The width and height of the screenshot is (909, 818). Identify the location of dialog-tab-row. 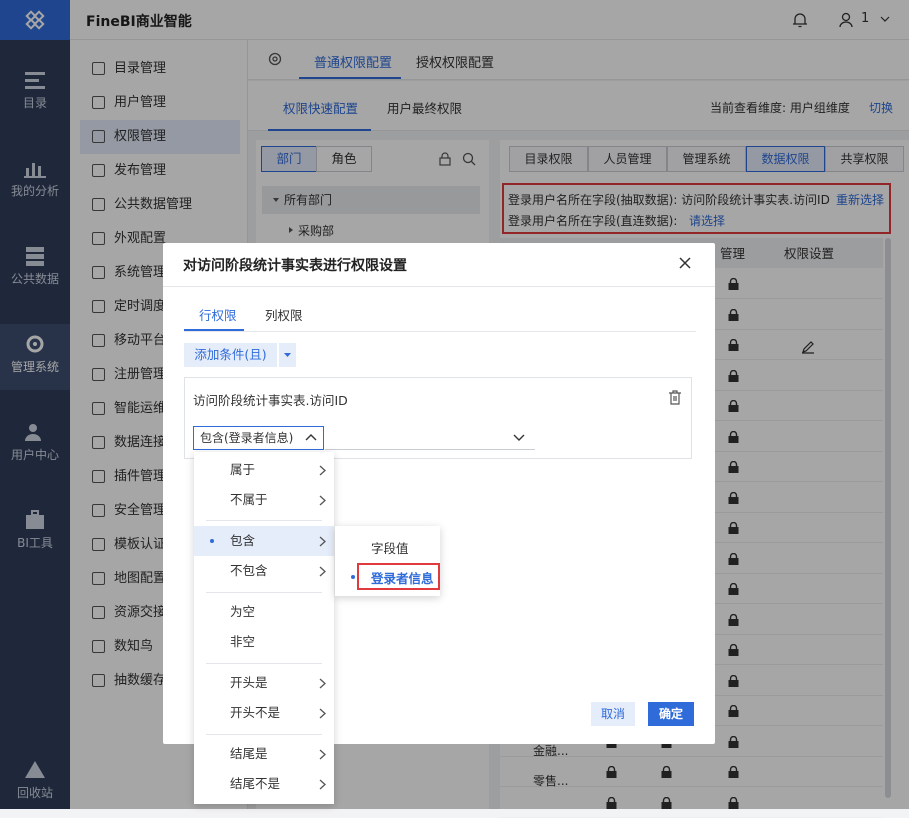
(440, 318).